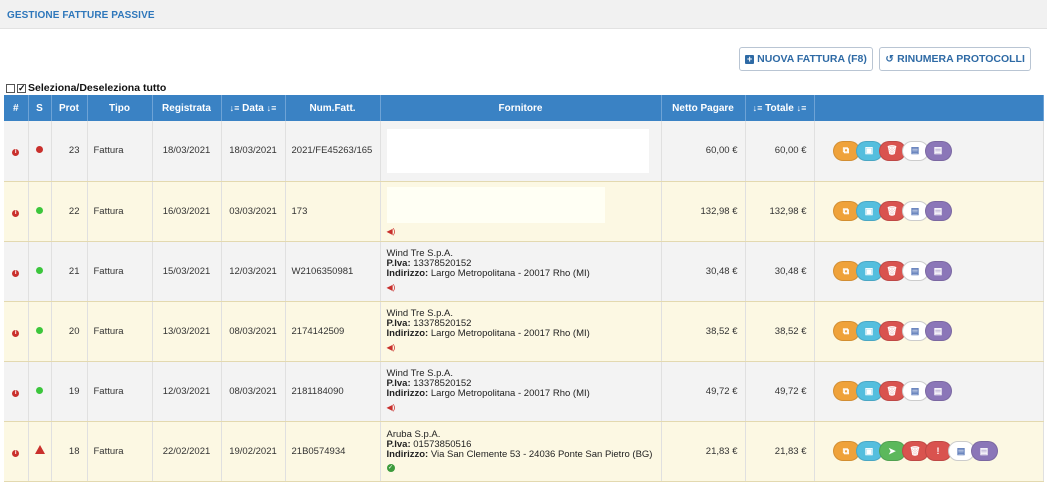 This screenshot has width=1047, height=482. What do you see at coordinates (750, 58) in the screenshot?
I see `plus-icon: +` at bounding box center [750, 58].